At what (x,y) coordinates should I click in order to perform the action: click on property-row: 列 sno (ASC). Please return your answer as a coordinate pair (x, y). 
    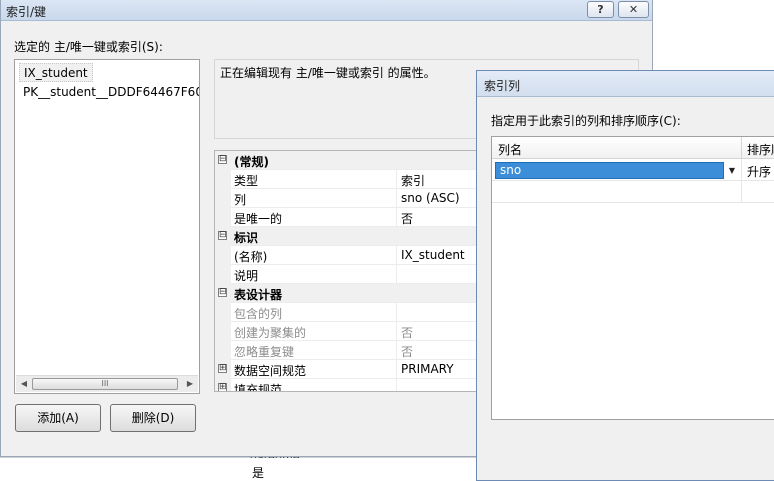
    Looking at the image, I should click on (346, 198).